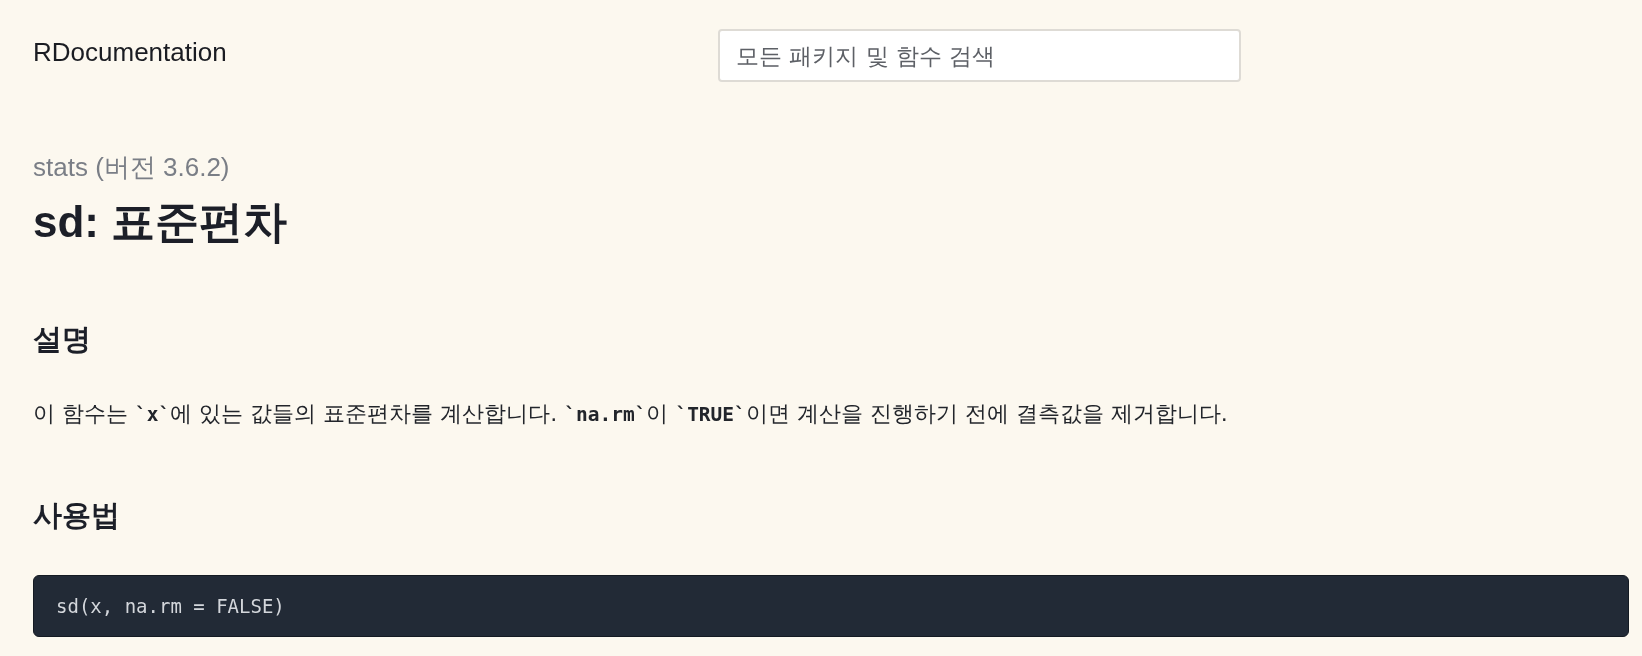  Describe the element at coordinates (979, 55) in the screenshot. I see `search-field: 모든 패키지 및 함수 검색` at that location.